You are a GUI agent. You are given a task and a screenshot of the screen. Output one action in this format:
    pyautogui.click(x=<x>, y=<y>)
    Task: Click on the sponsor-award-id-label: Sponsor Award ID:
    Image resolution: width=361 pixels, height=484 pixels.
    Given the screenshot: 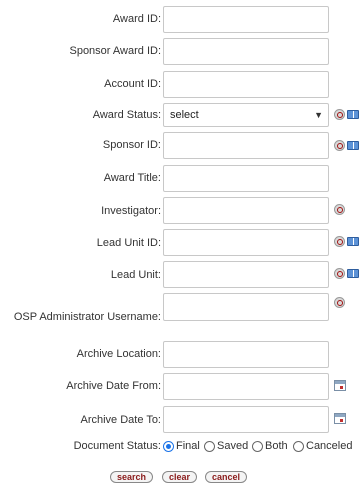 What is the action you would take?
    pyautogui.click(x=115, y=51)
    